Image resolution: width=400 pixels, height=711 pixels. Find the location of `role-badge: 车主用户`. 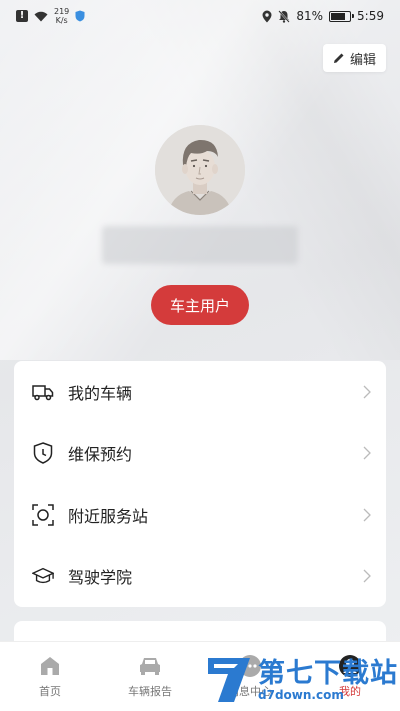

role-badge: 车主用户 is located at coordinates (200, 305).